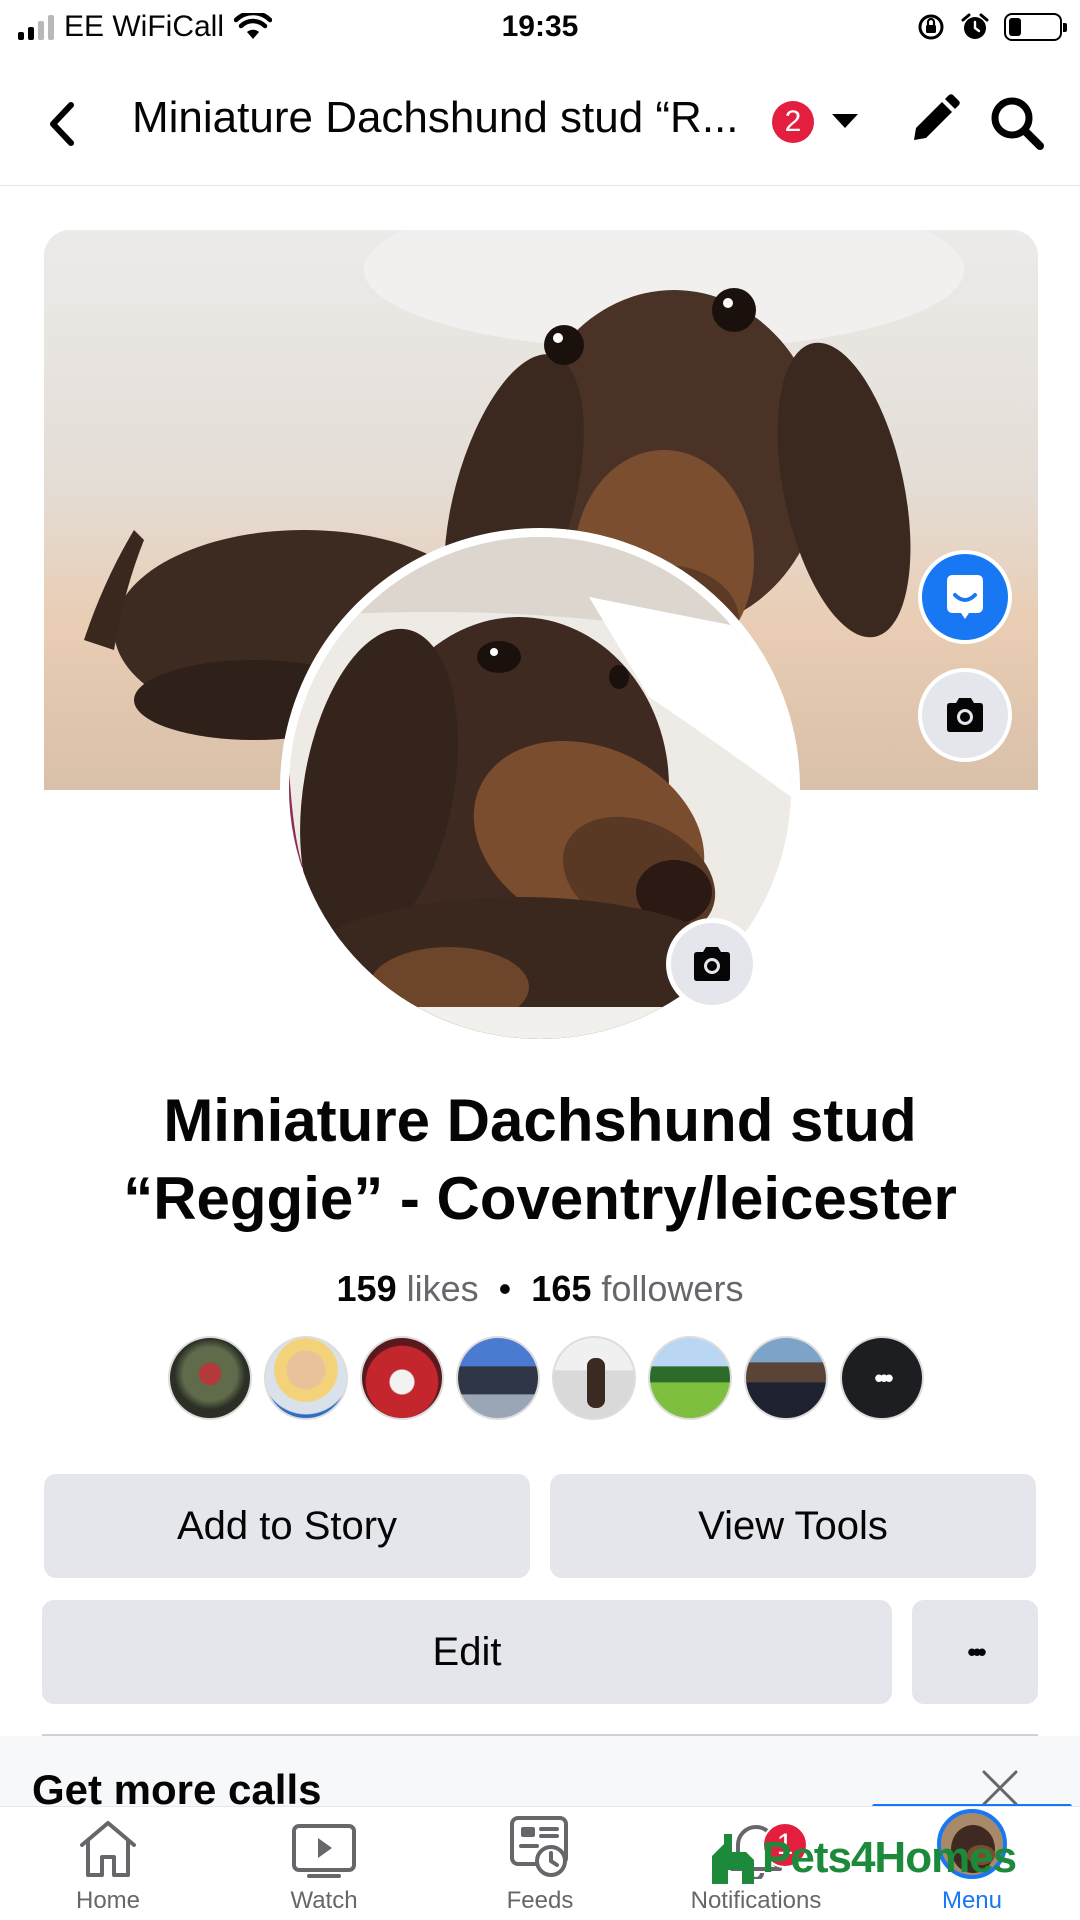 Image resolution: width=1080 pixels, height=1920 pixels. What do you see at coordinates (108, 1900) in the screenshot?
I see `tab-label: Home` at bounding box center [108, 1900].